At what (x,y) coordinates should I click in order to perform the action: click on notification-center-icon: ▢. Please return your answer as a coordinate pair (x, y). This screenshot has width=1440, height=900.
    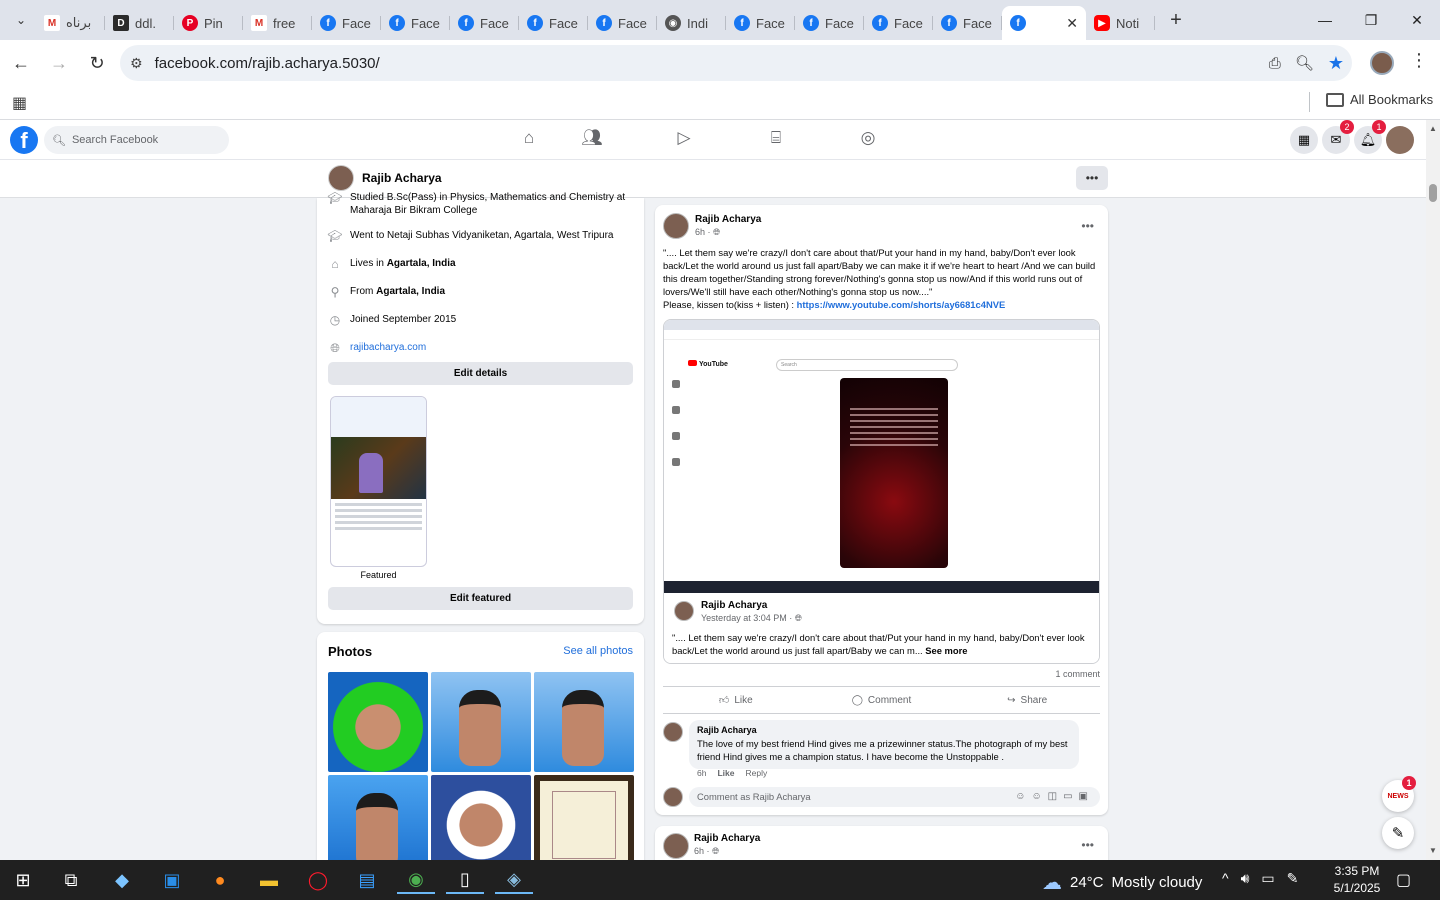
    Looking at the image, I should click on (1403, 880).